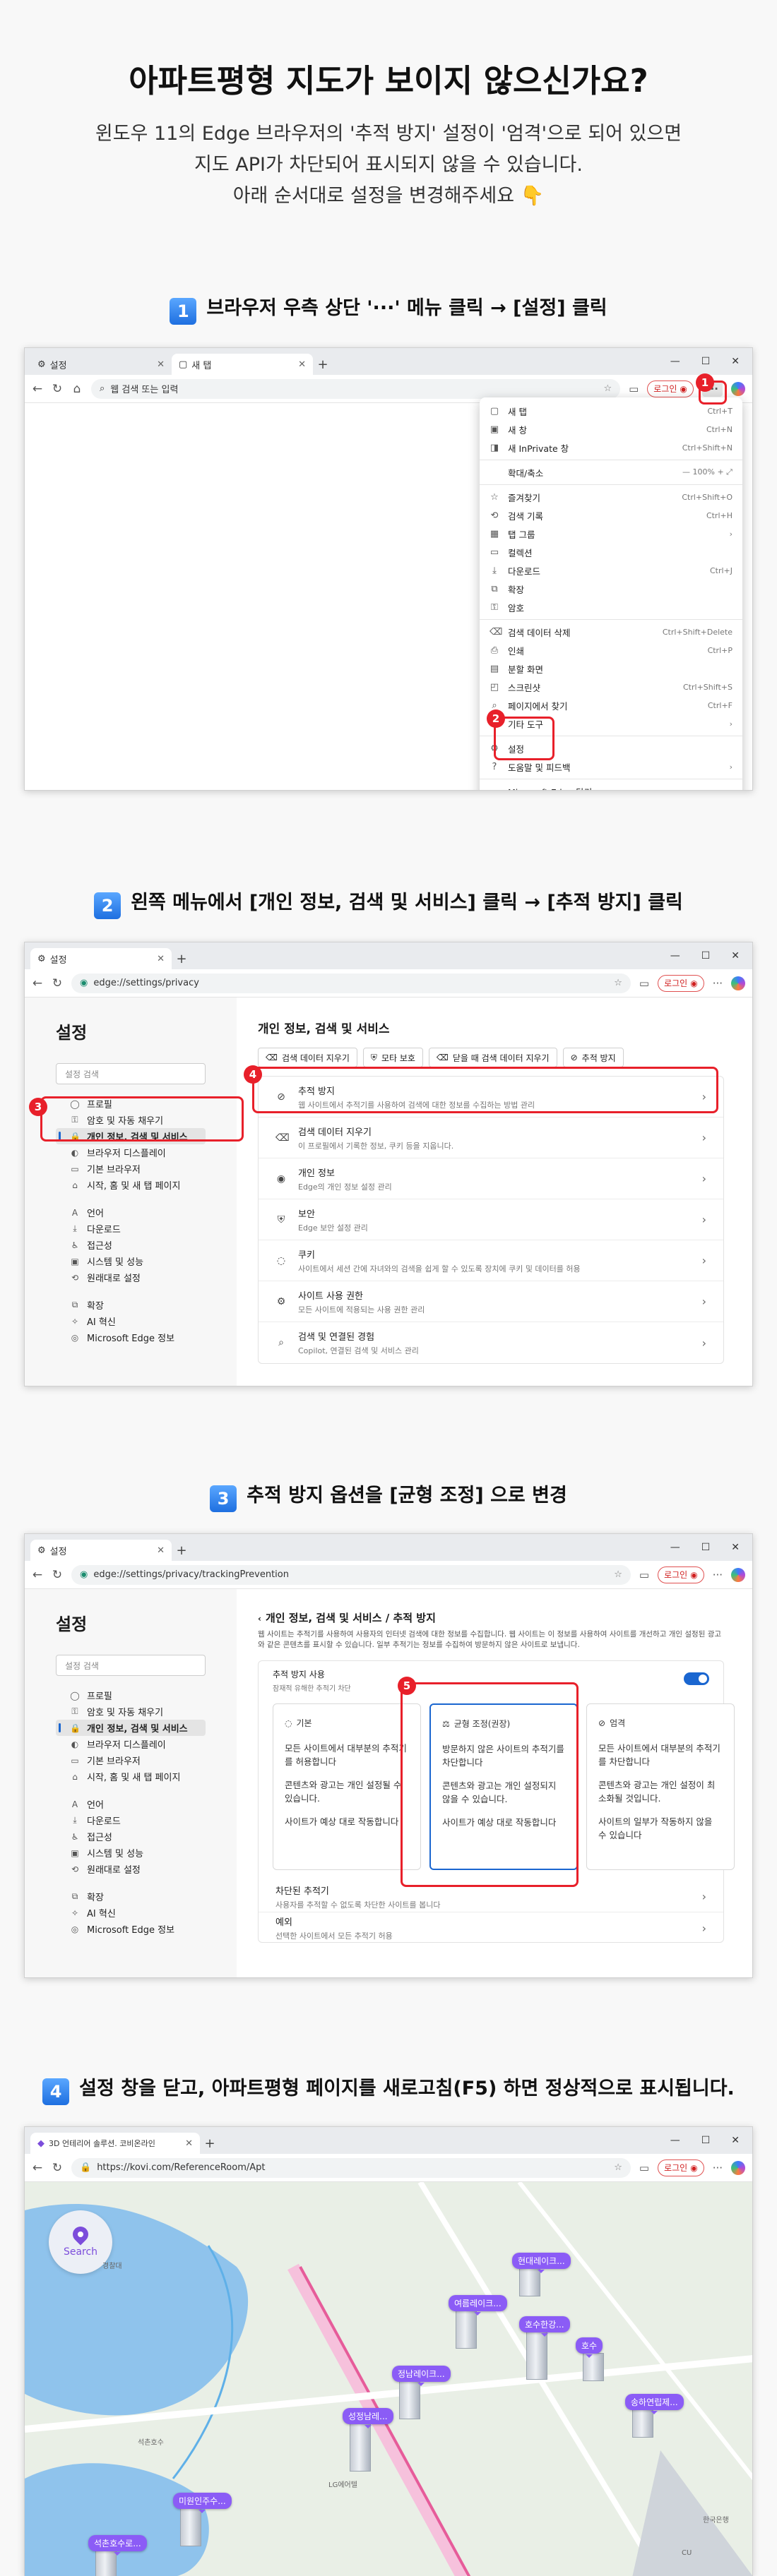 This screenshot has height=2576, width=777. I want to click on quick-action-button: ⊘ 추적 방지, so click(593, 1057).